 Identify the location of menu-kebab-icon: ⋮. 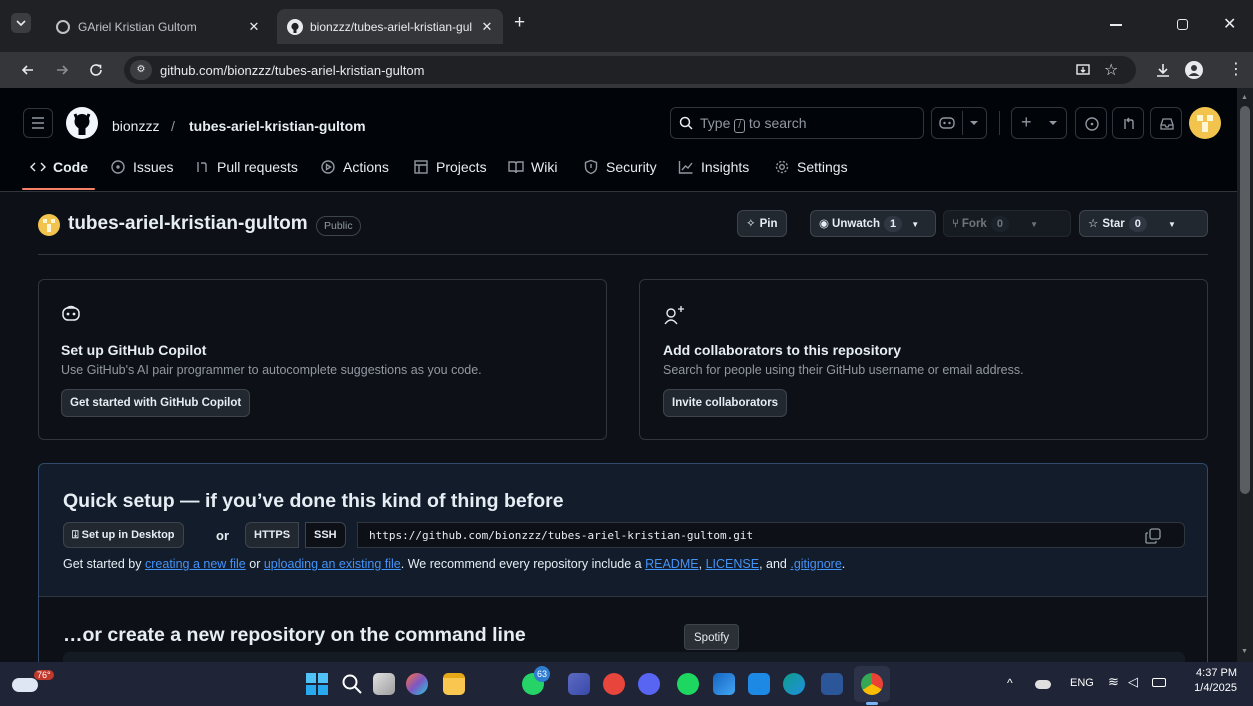
(1236, 70).